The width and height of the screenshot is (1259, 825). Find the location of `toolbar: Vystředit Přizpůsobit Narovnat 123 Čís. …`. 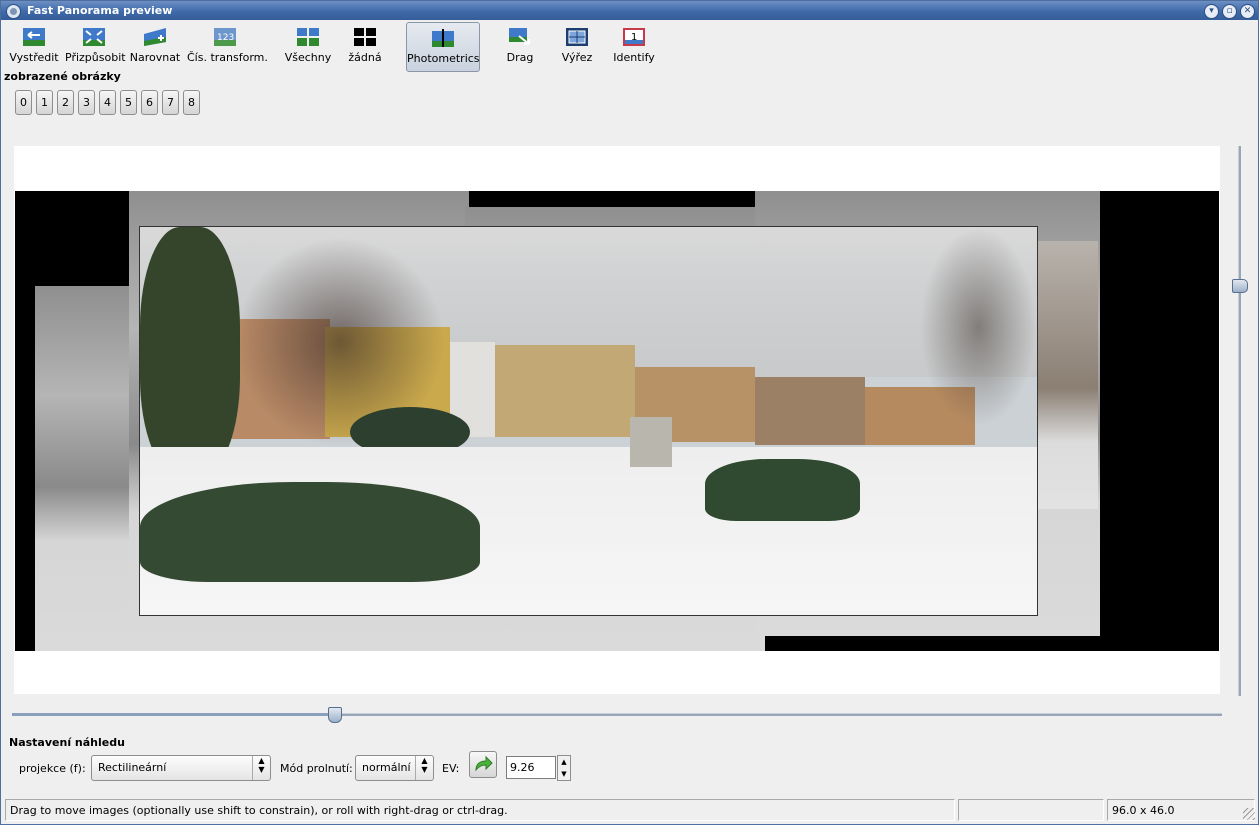

toolbar: Vystředit Přizpůsobit Narovnat 123 Čís. … is located at coordinates (629, 46).